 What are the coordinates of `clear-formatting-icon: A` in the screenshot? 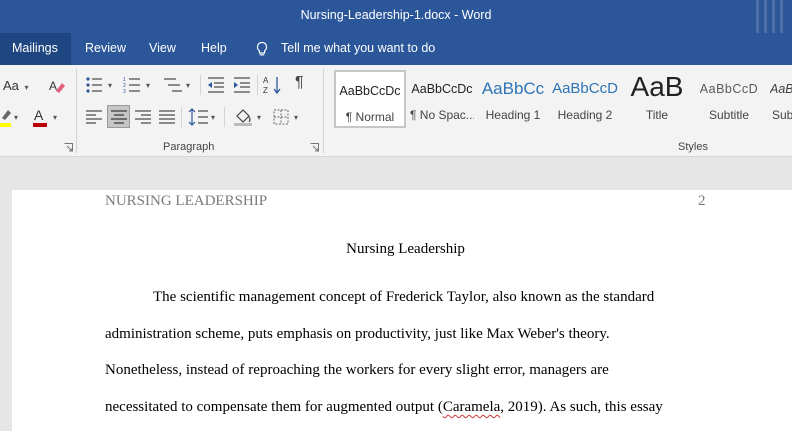 It's located at (57, 86).